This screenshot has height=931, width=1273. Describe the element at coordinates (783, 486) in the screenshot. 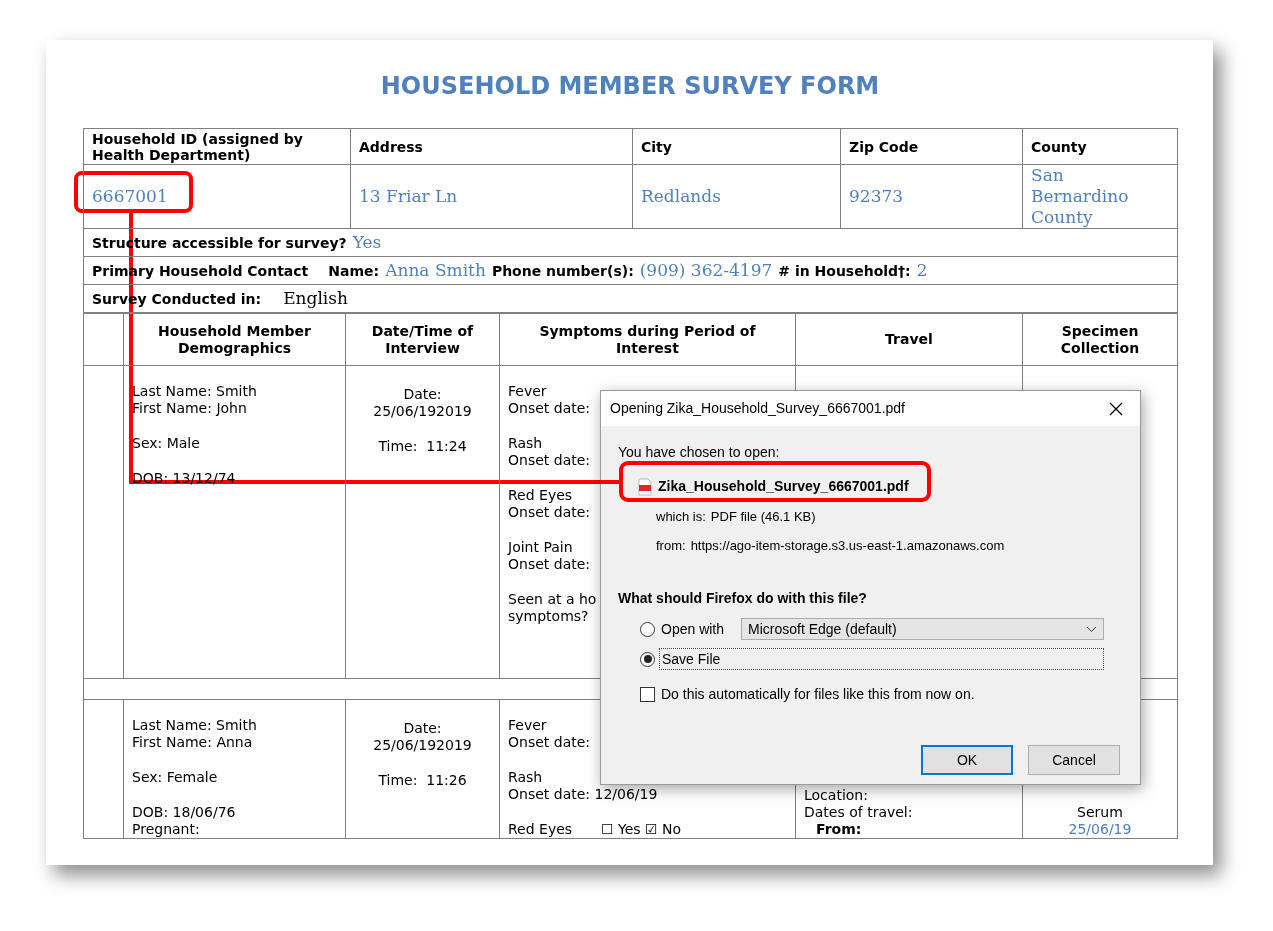

I see `file-name: Zika_Household_Survey_6667001.pdf` at that location.